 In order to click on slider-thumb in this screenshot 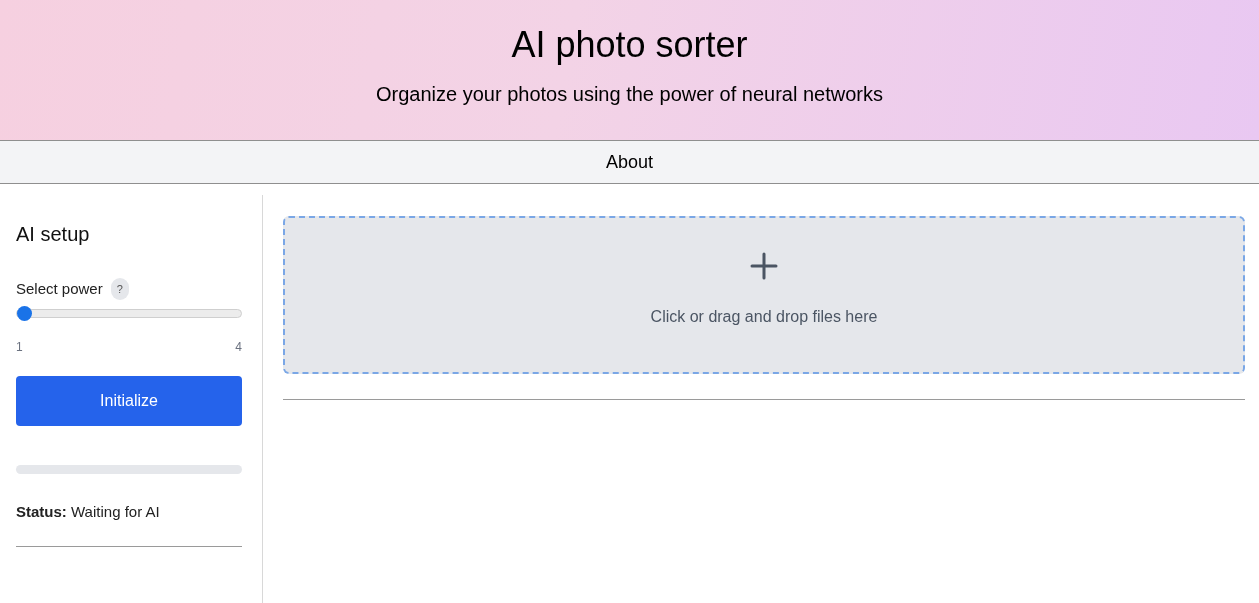, I will do `click(24, 313)`.